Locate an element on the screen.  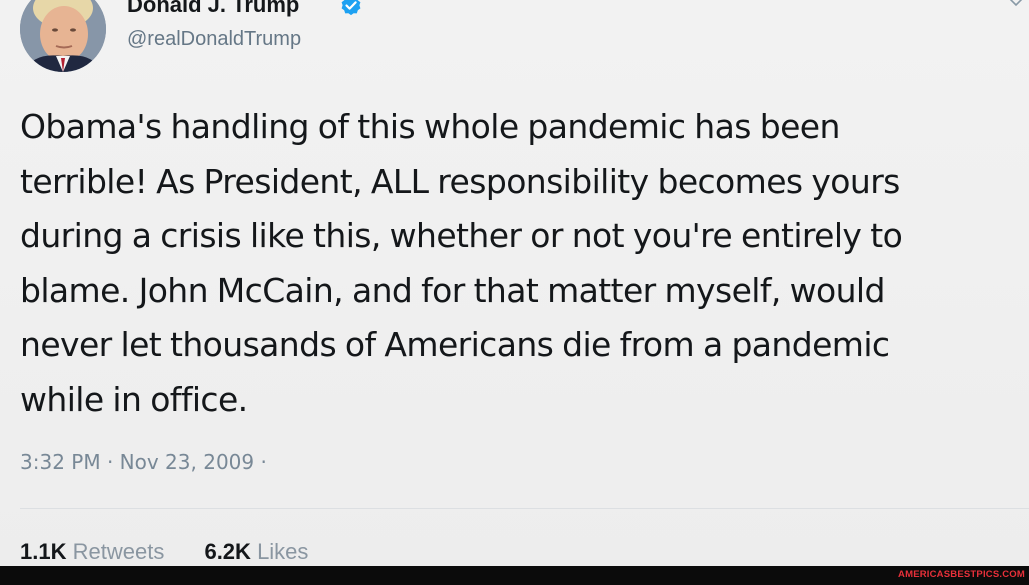
tweet-timestamp: 3:32 PM · Nov 23, 2009 · is located at coordinates (143, 462).